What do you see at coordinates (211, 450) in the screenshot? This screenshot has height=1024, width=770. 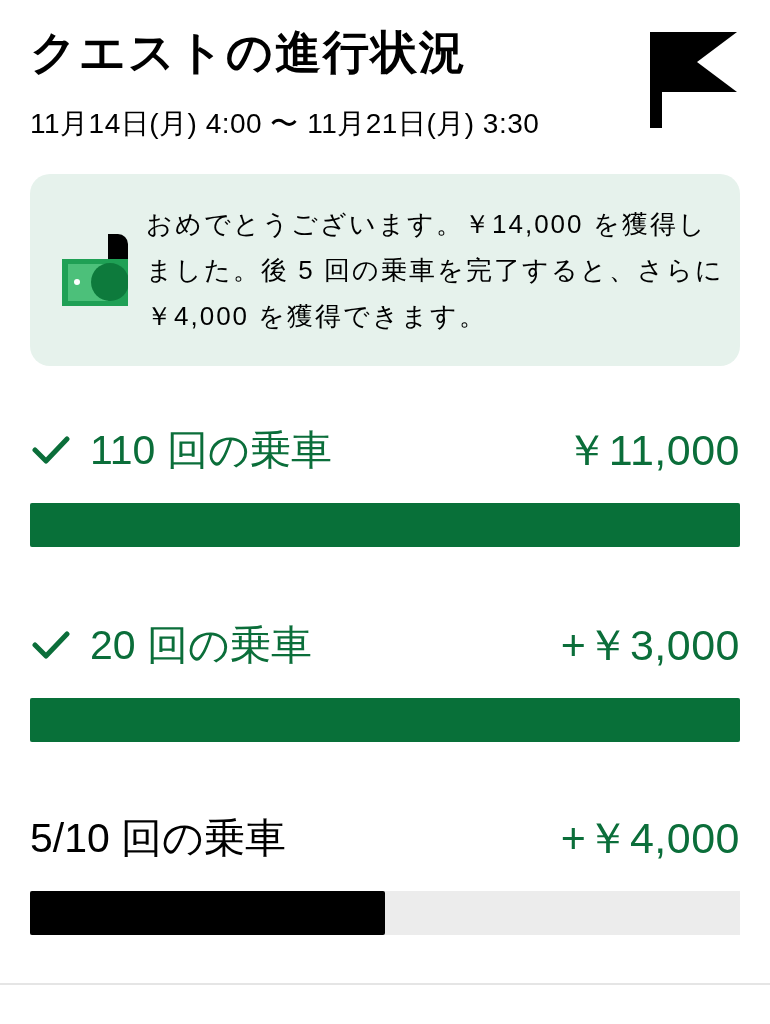 I see `milestone-label: 110 回の乗車` at bounding box center [211, 450].